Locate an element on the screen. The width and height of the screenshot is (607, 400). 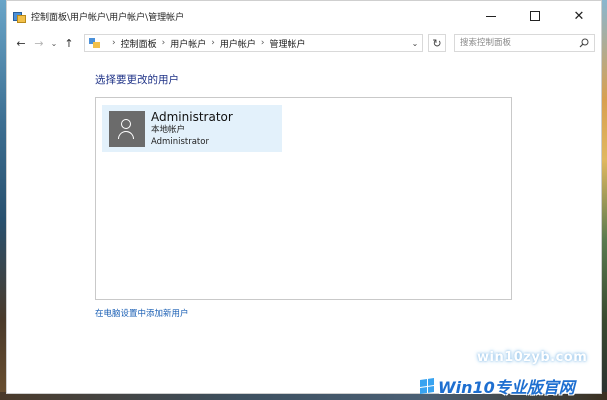
account-tile-administrator: Administrator 本地帐户 Administrator is located at coordinates (192, 128).